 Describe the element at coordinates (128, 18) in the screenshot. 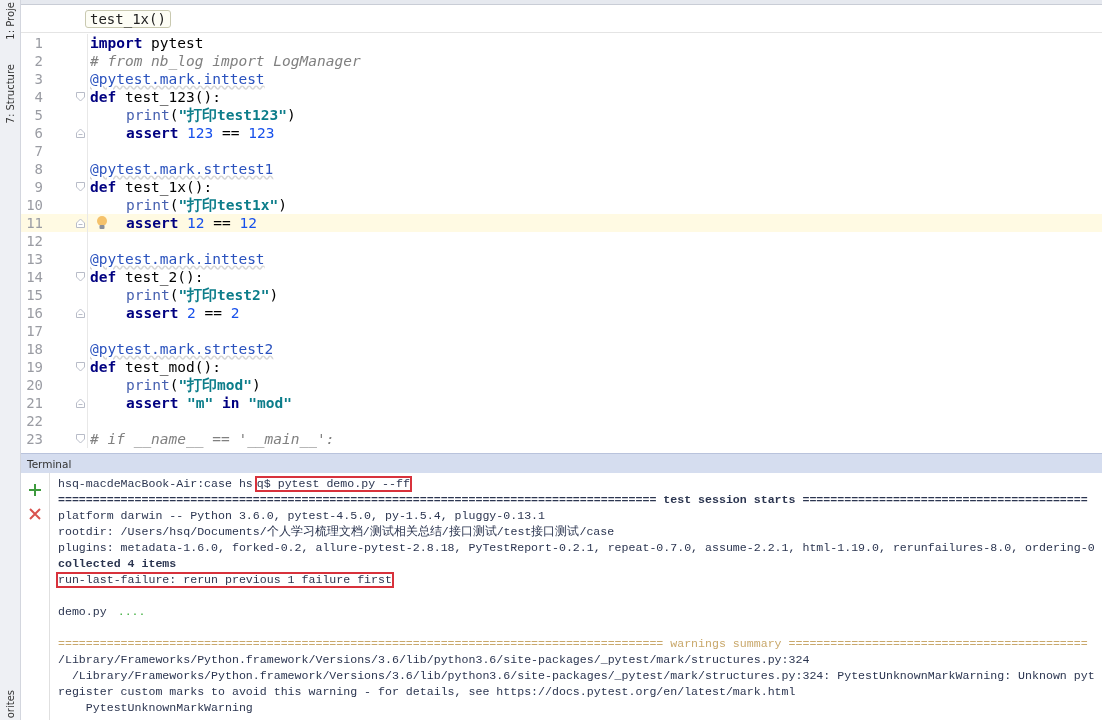

I see `breadcrumb: test_1x()` at that location.